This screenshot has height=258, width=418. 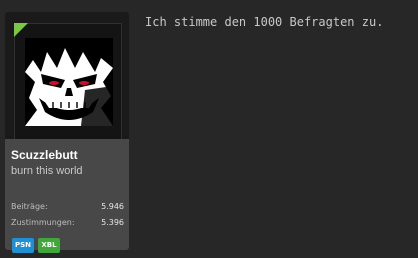 I want to click on avatar, so click(x=69, y=82).